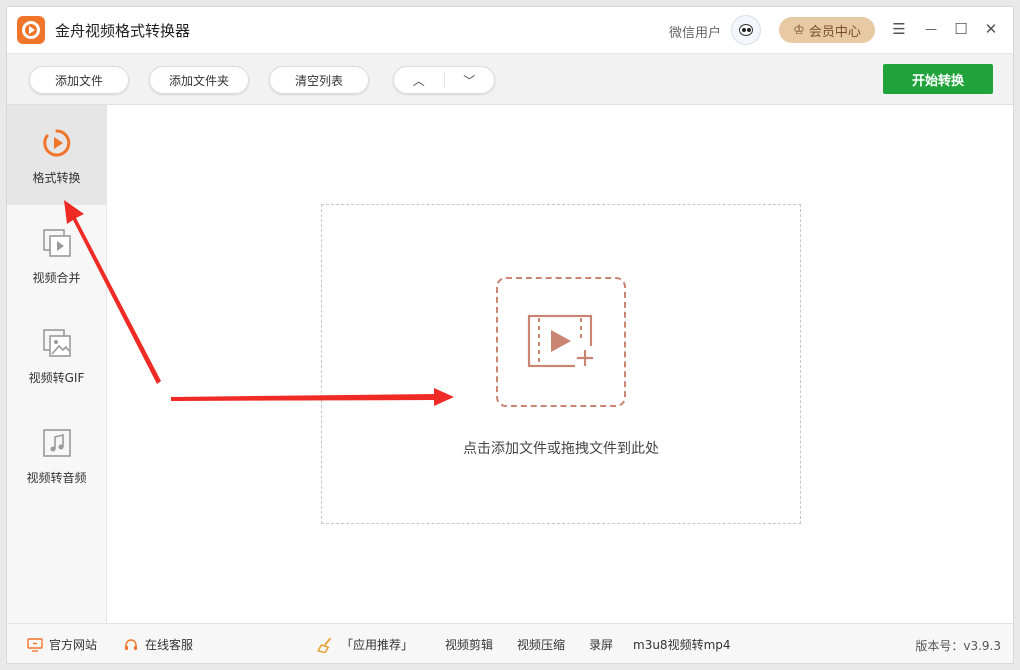 The image size is (1020, 670). What do you see at coordinates (561, 449) in the screenshot?
I see `drop-hint-text: 点击添加文件或拖拽文件到此处` at bounding box center [561, 449].